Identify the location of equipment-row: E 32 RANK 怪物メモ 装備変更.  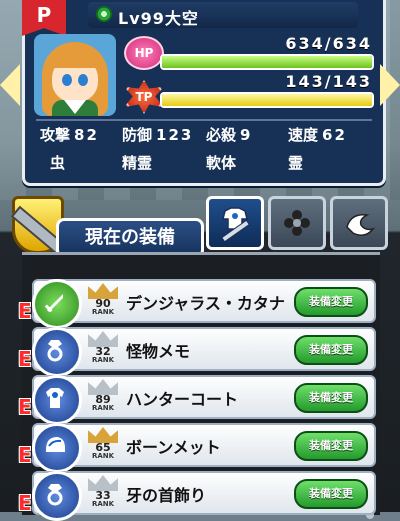
(197, 352).